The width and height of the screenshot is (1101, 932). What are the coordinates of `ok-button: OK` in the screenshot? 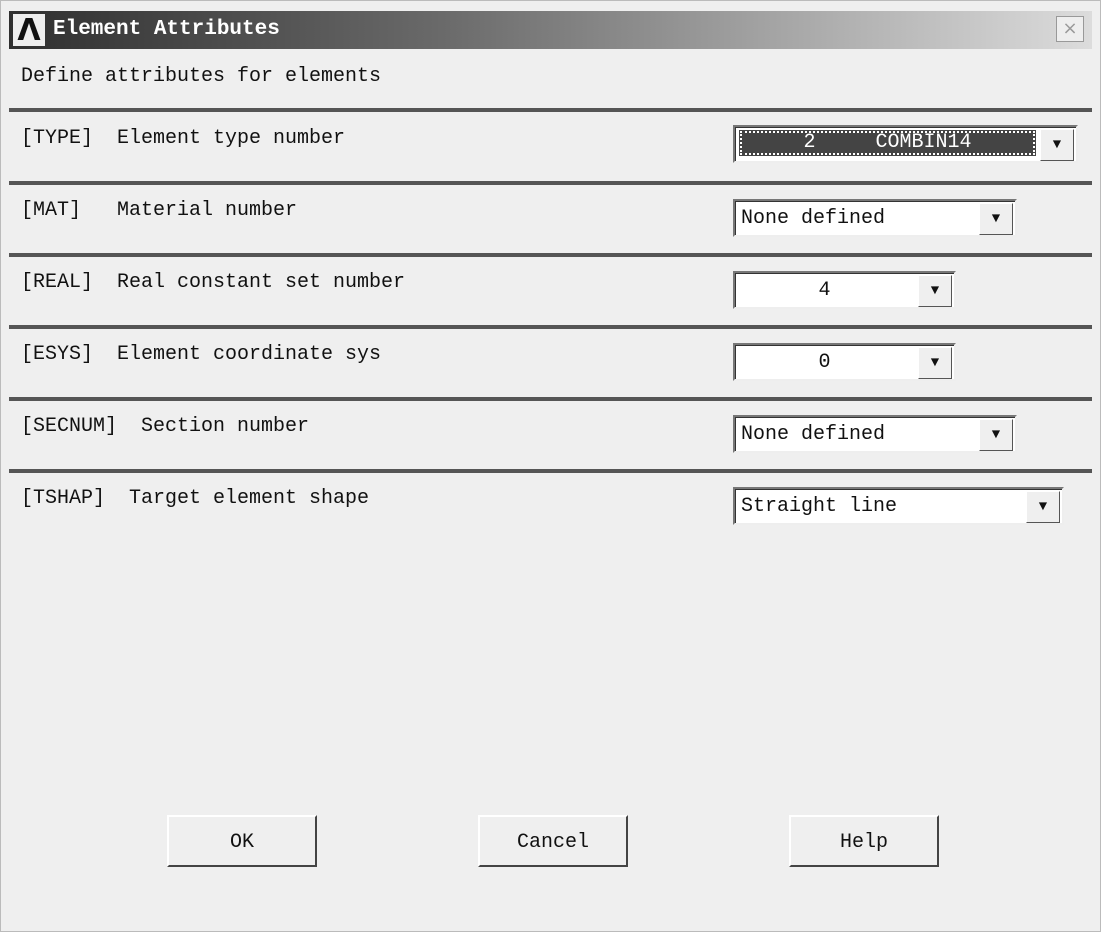 It's located at (242, 841).